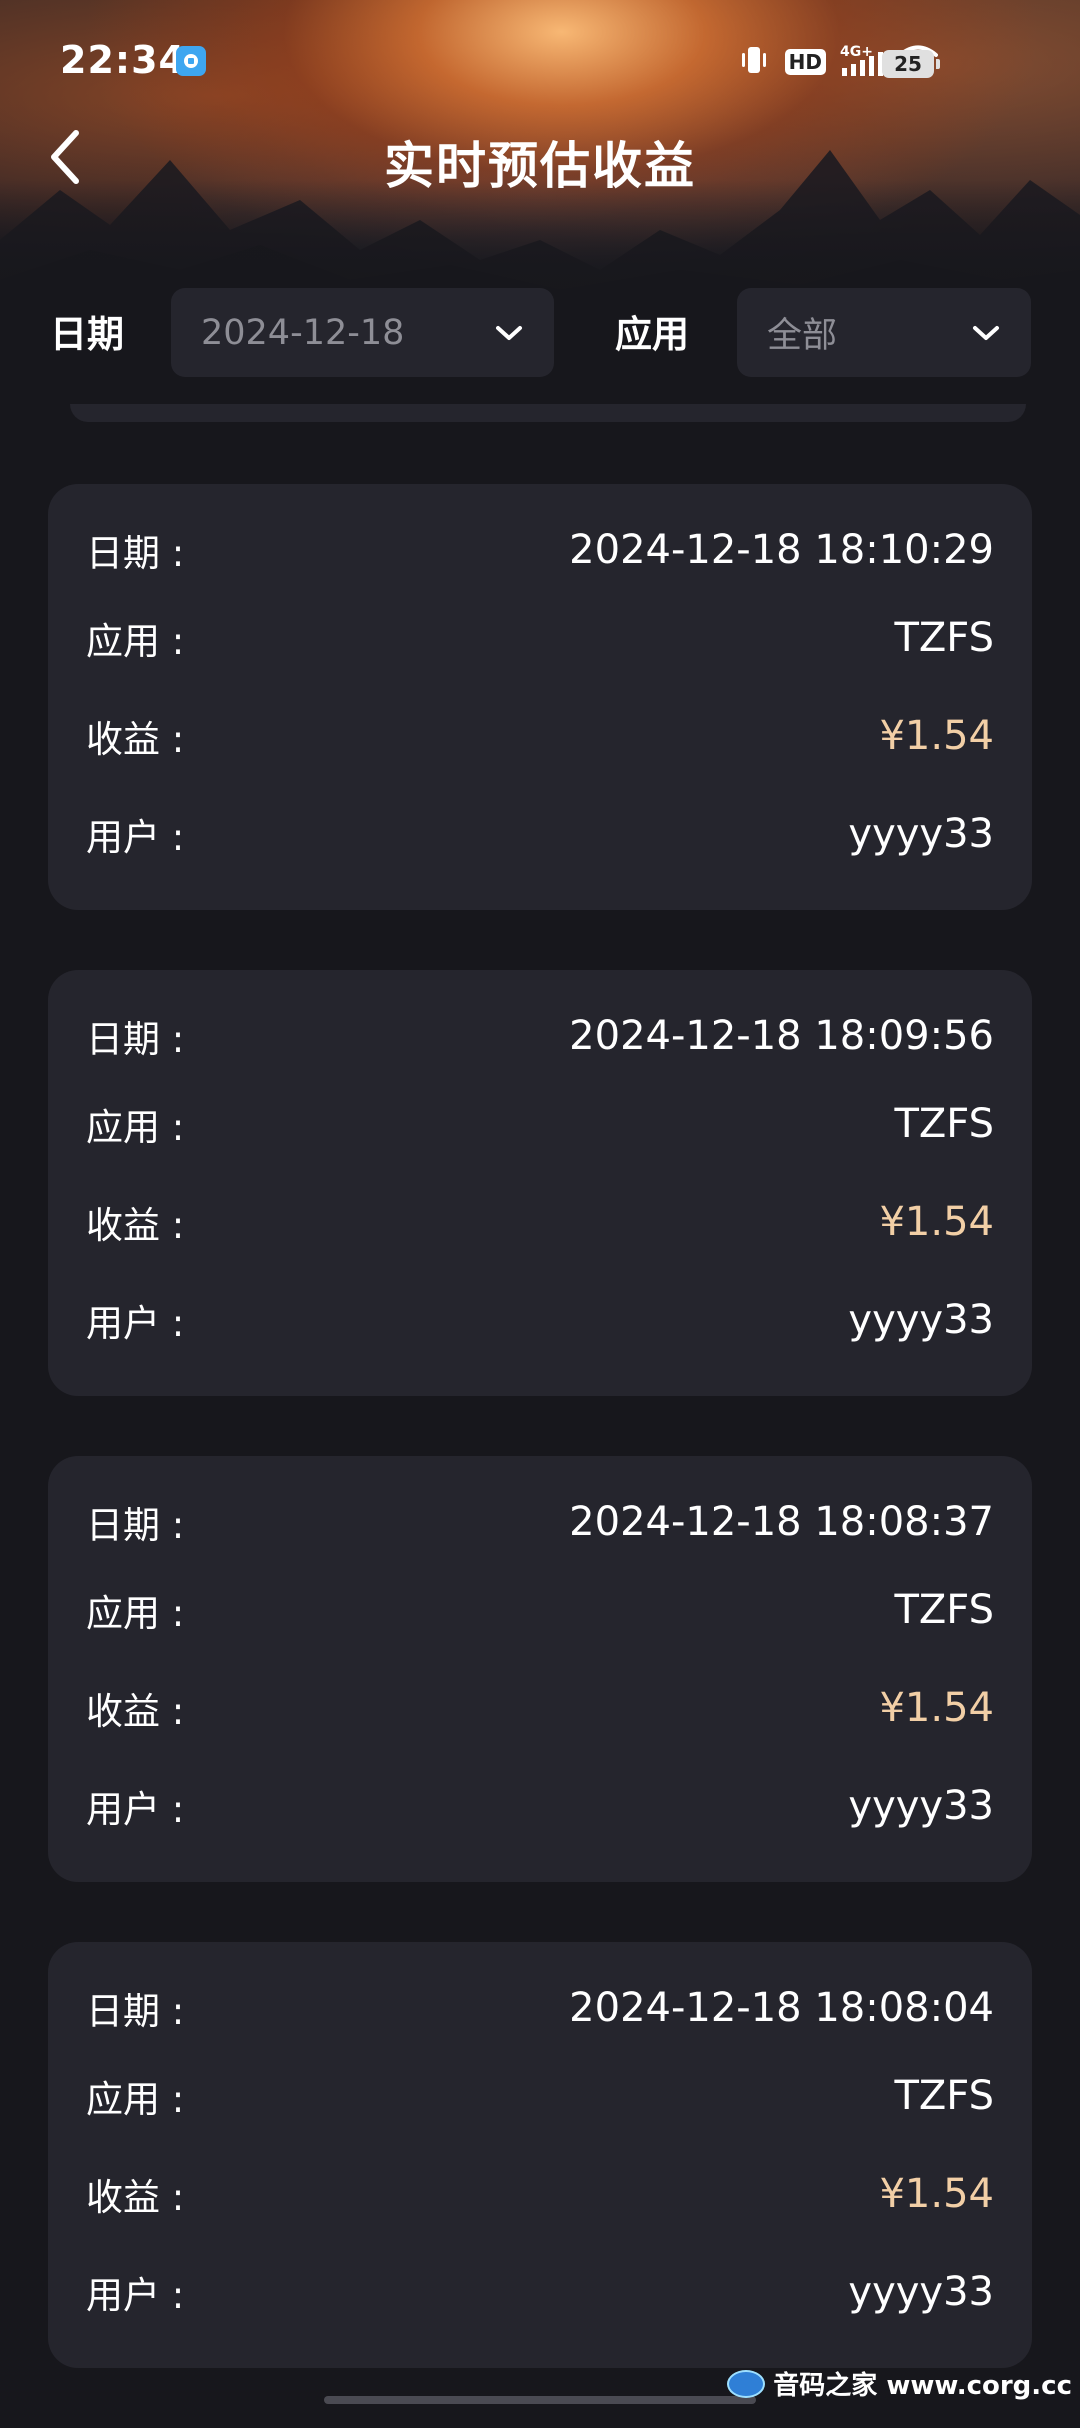 The image size is (1080, 2428). Describe the element at coordinates (548, 413) in the screenshot. I see `previous-card-edge` at that location.